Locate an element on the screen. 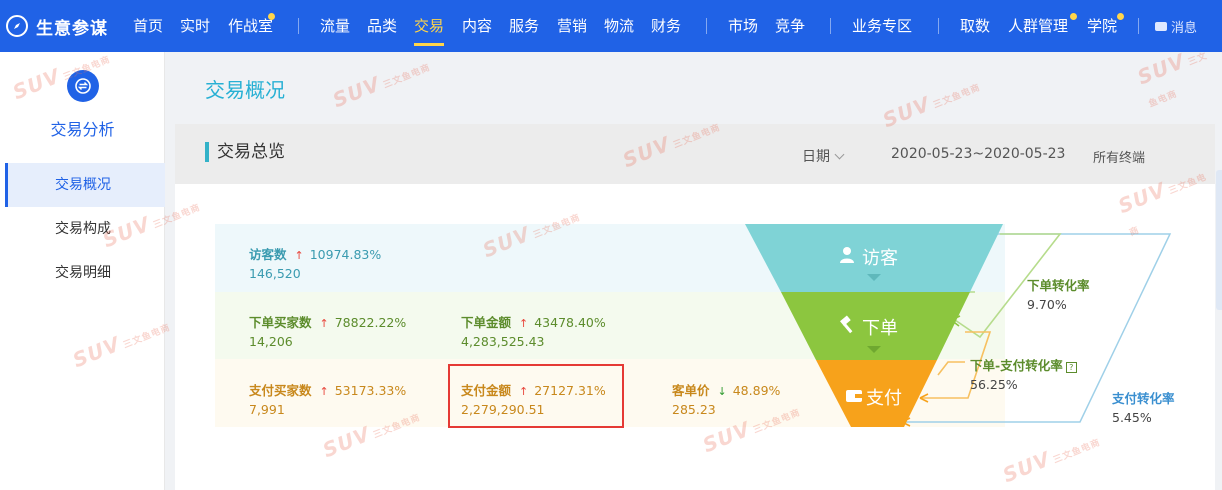 Image resolution: width=1222 pixels, height=490 pixels. metric-pay-buyers: 支付买家数 ↑ 53173.33% 7,991 is located at coordinates (327, 398).